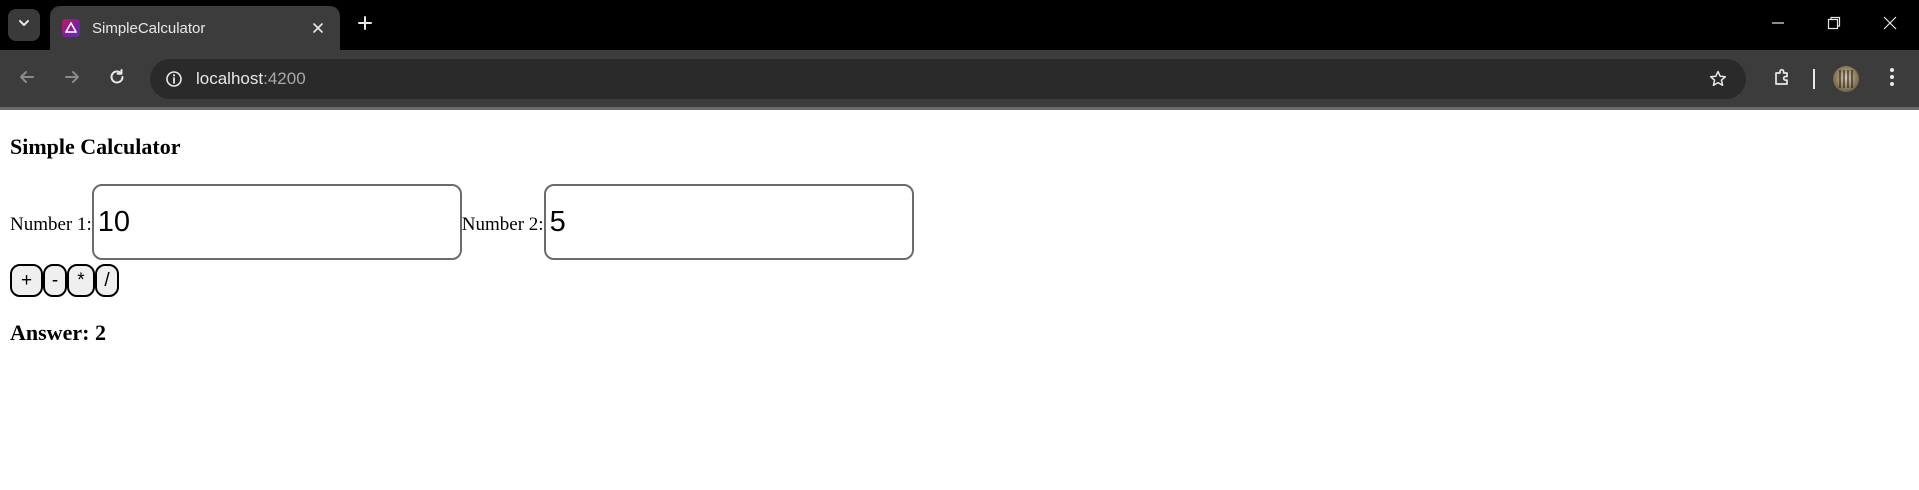 This screenshot has width=1919, height=490. Describe the element at coordinates (318, 28) in the screenshot. I see `close-tab-icon` at that location.